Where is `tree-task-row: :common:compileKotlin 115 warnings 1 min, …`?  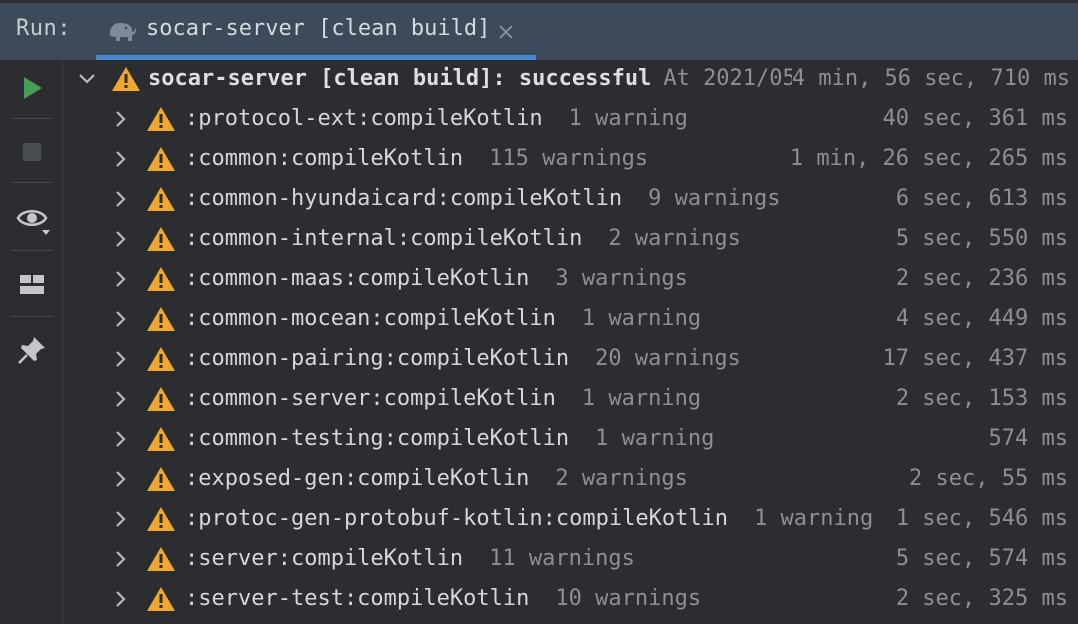 tree-task-row: :common:compileKotlin 115 warnings 1 min, … is located at coordinates (570, 160).